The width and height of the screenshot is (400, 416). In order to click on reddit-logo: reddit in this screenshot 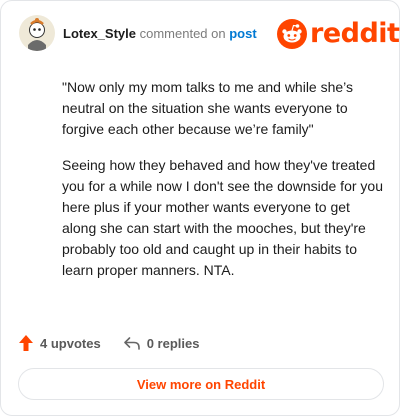, I will do `click(338, 34)`.